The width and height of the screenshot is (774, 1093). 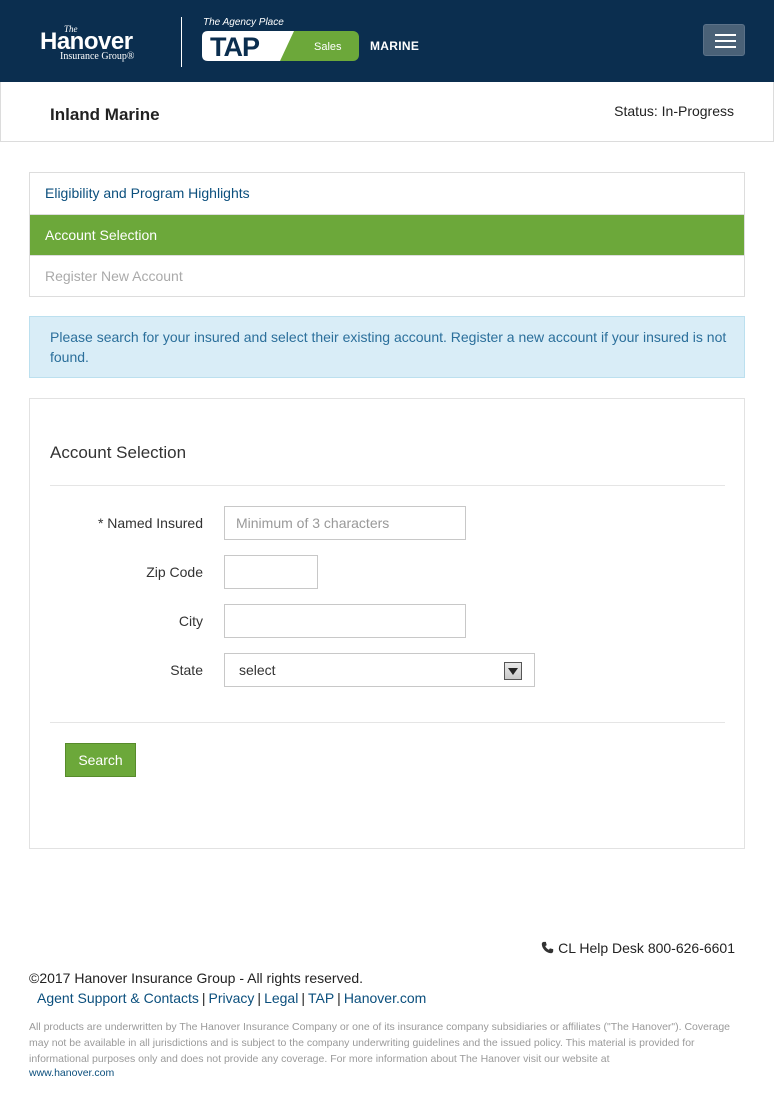 What do you see at coordinates (345, 523) in the screenshot?
I see `named-insured-input` at bounding box center [345, 523].